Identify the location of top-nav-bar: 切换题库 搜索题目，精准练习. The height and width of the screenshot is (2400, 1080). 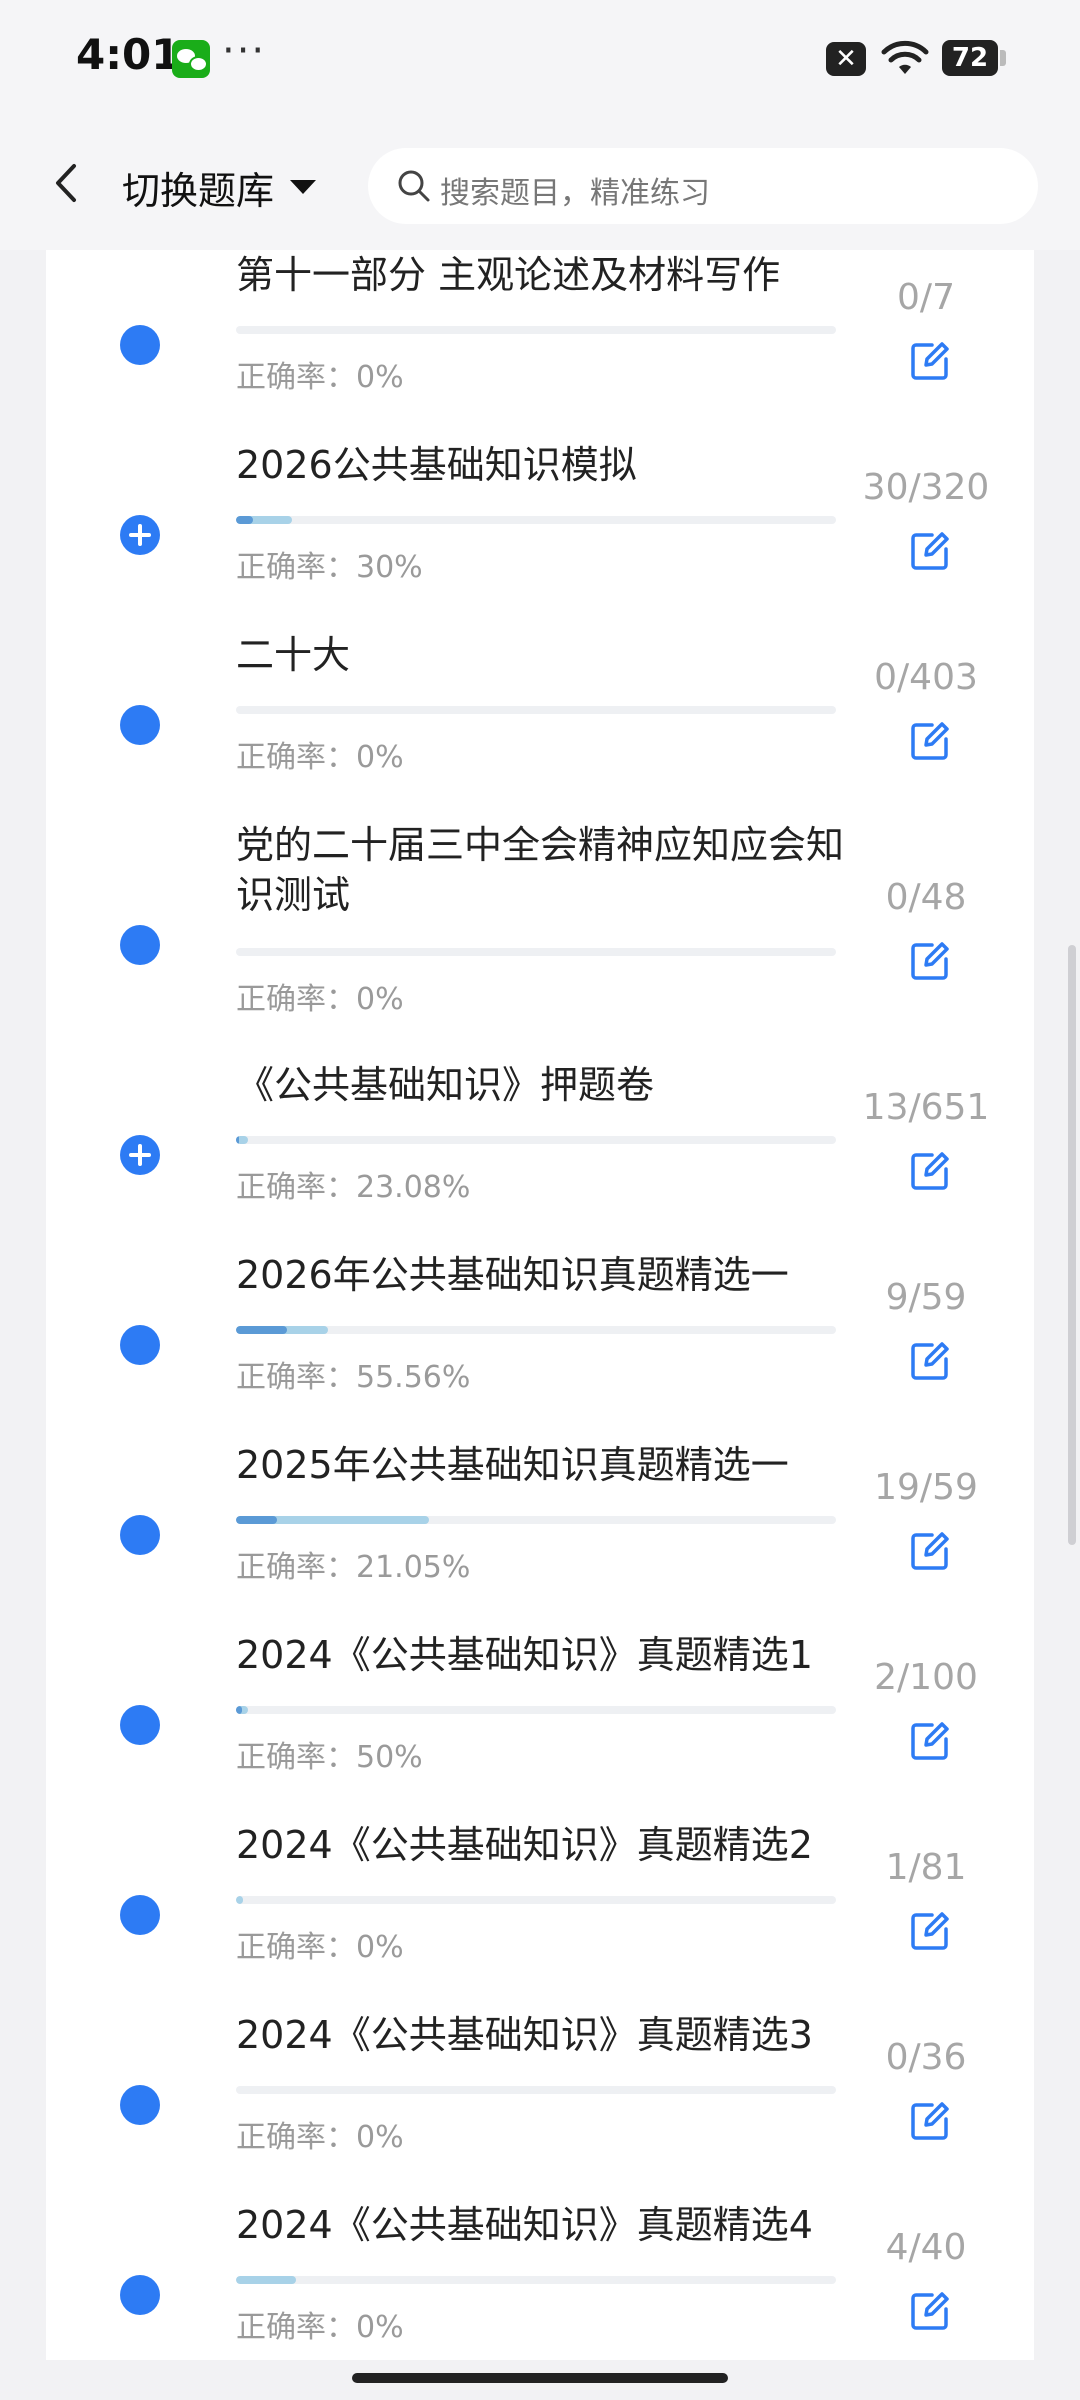
(540, 185).